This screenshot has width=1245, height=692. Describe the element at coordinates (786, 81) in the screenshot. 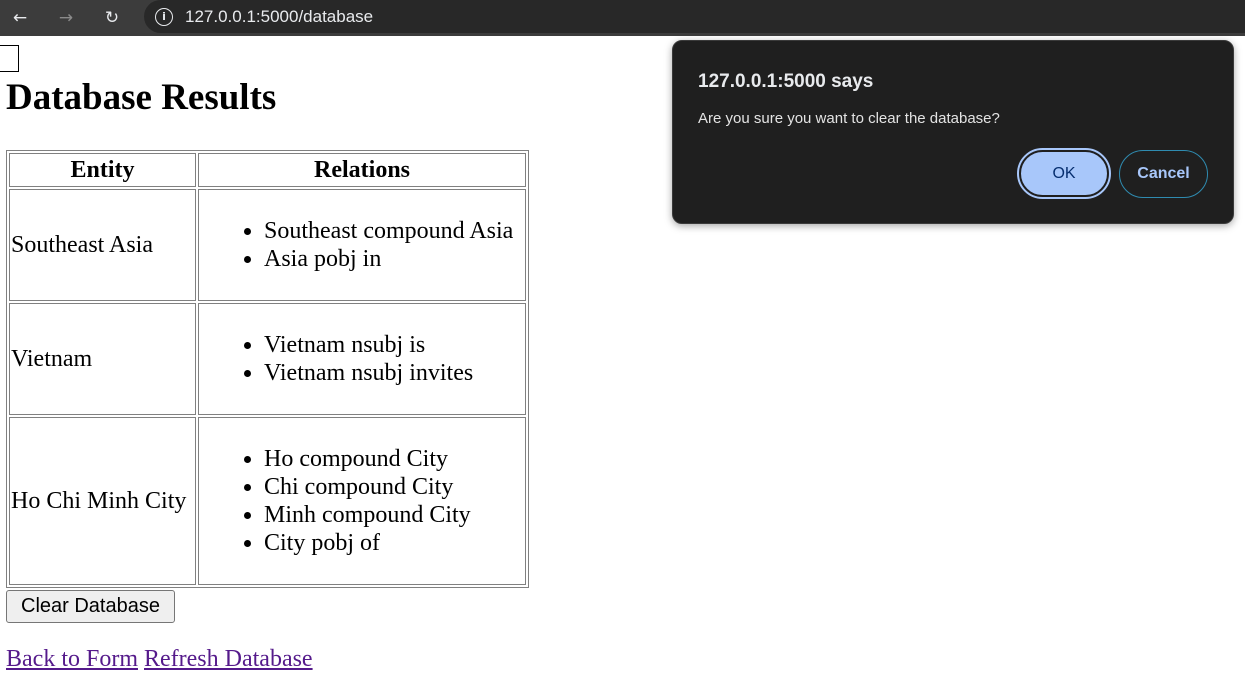

I see `dialog-title: 127.0.0.1:5000 says` at that location.